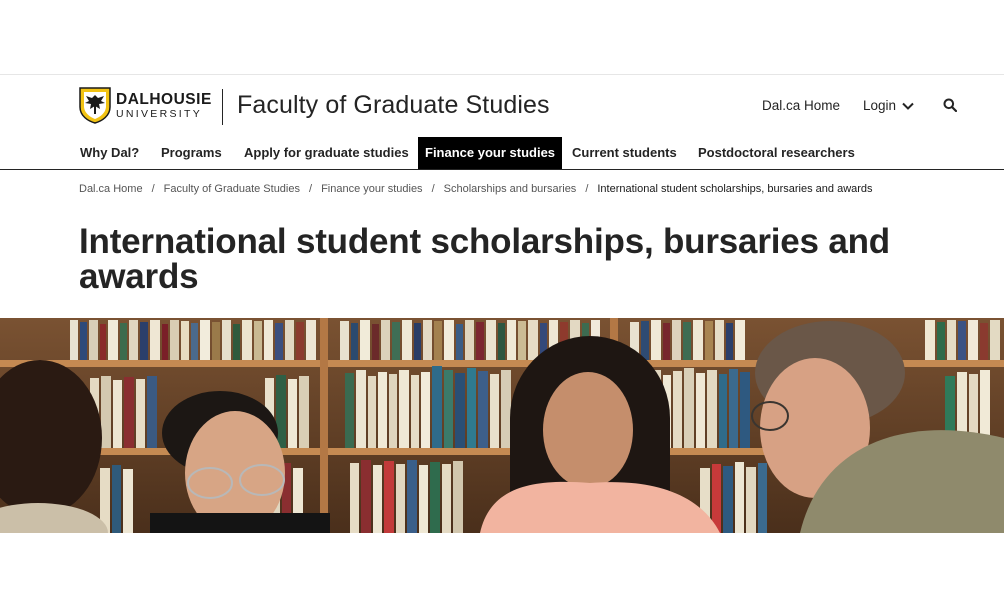 This screenshot has width=1004, height=591. Describe the element at coordinates (159, 113) in the screenshot. I see `logo-name-bottom: UNIVERSITY` at that location.